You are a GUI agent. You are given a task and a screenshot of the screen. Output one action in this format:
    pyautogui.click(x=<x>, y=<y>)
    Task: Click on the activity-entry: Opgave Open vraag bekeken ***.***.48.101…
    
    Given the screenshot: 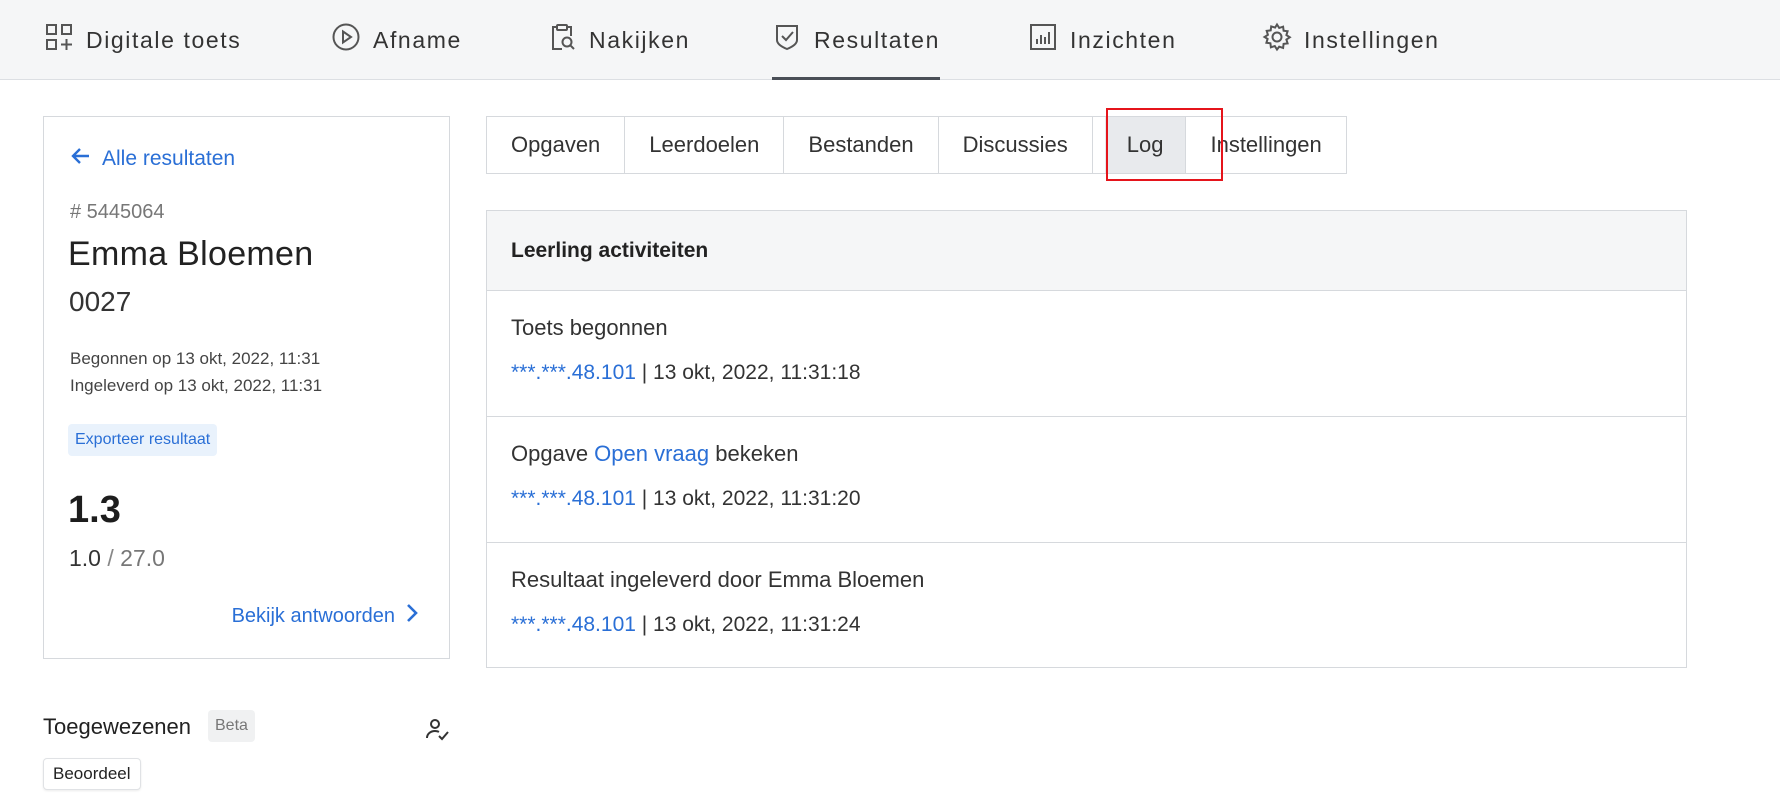 What is the action you would take?
    pyautogui.click(x=1086, y=480)
    